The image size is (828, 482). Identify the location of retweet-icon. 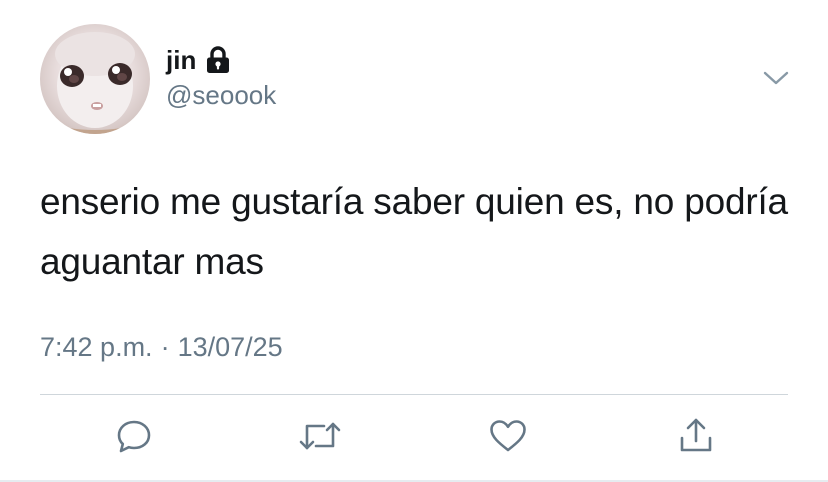
(320, 436).